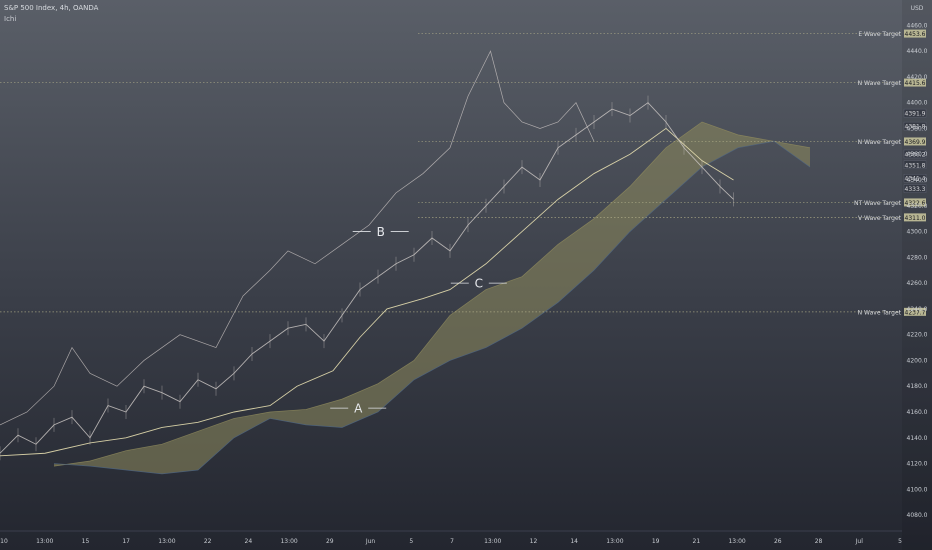 The height and width of the screenshot is (550, 932). What do you see at coordinates (917, 489) in the screenshot?
I see `price-tick-label: 4100.0` at bounding box center [917, 489].